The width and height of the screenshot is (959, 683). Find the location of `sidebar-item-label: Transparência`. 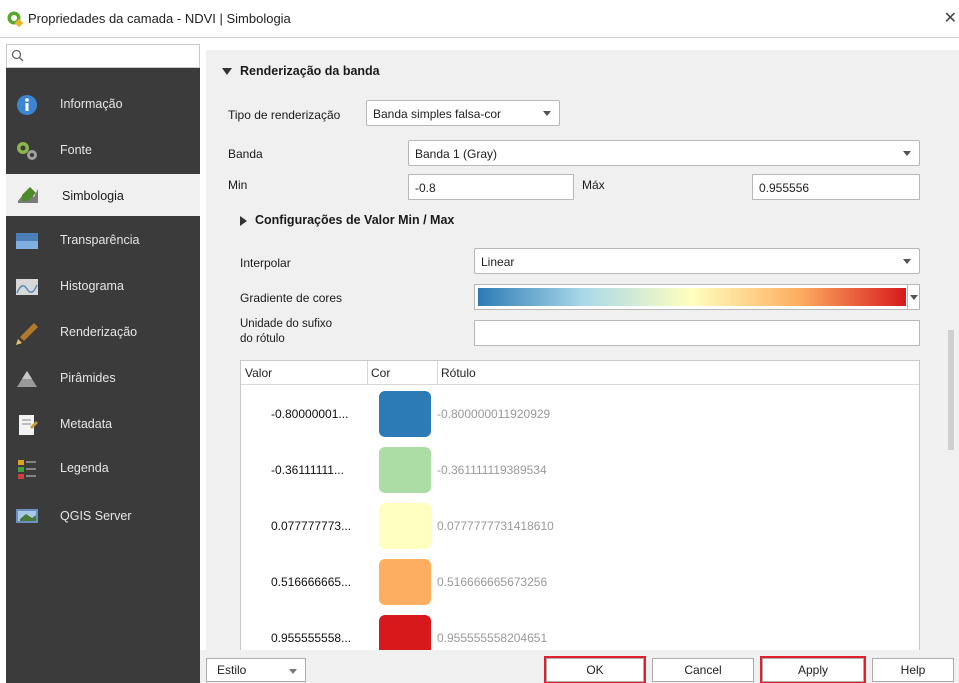

sidebar-item-label: Transparência is located at coordinates (100, 240).